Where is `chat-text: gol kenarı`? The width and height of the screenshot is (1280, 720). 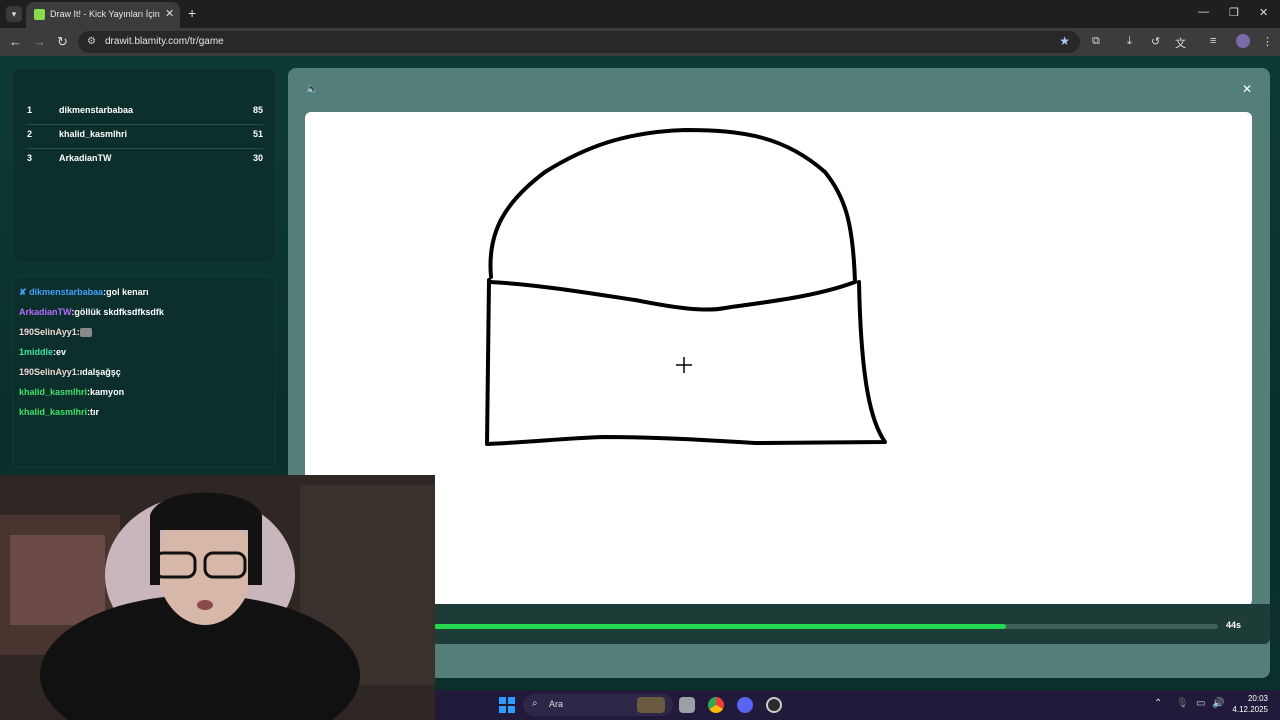 chat-text: gol kenarı is located at coordinates (127, 292).